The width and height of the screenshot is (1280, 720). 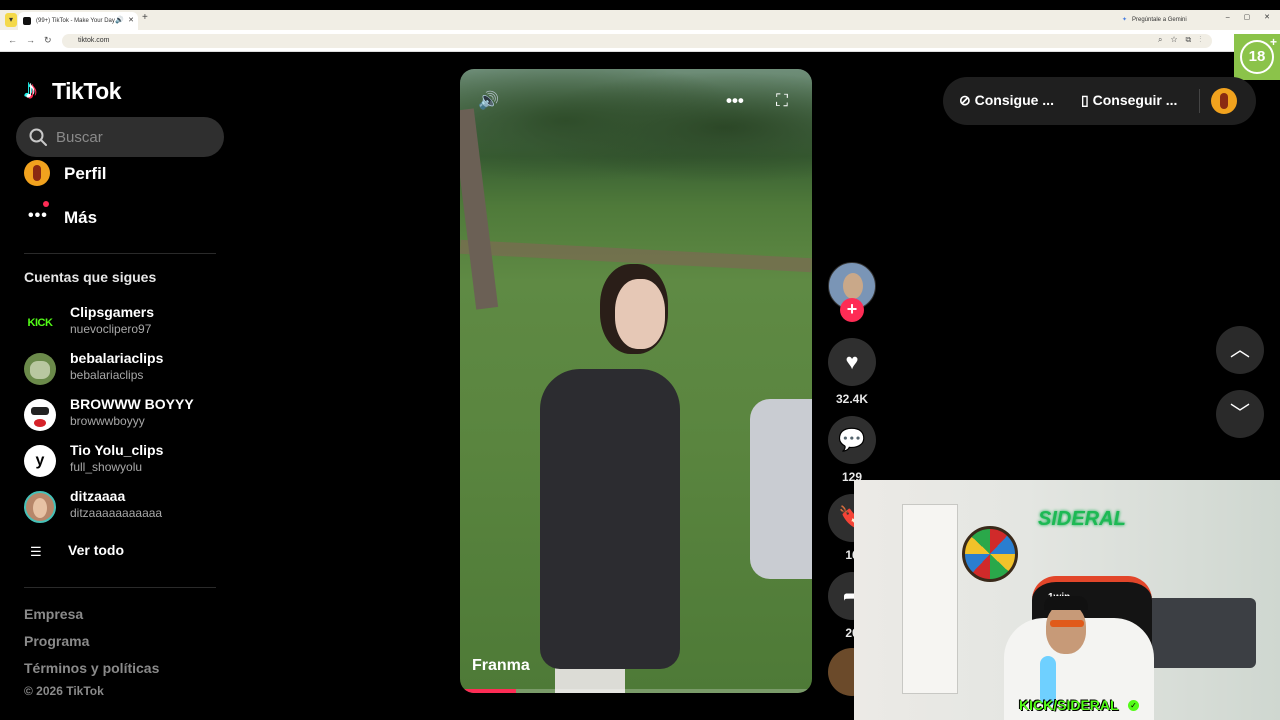 I want to click on address-bar-row: ← → ↻ tiktok.com ⌕ ☆ ⧉ ⋮, so click(x=640, y=41).